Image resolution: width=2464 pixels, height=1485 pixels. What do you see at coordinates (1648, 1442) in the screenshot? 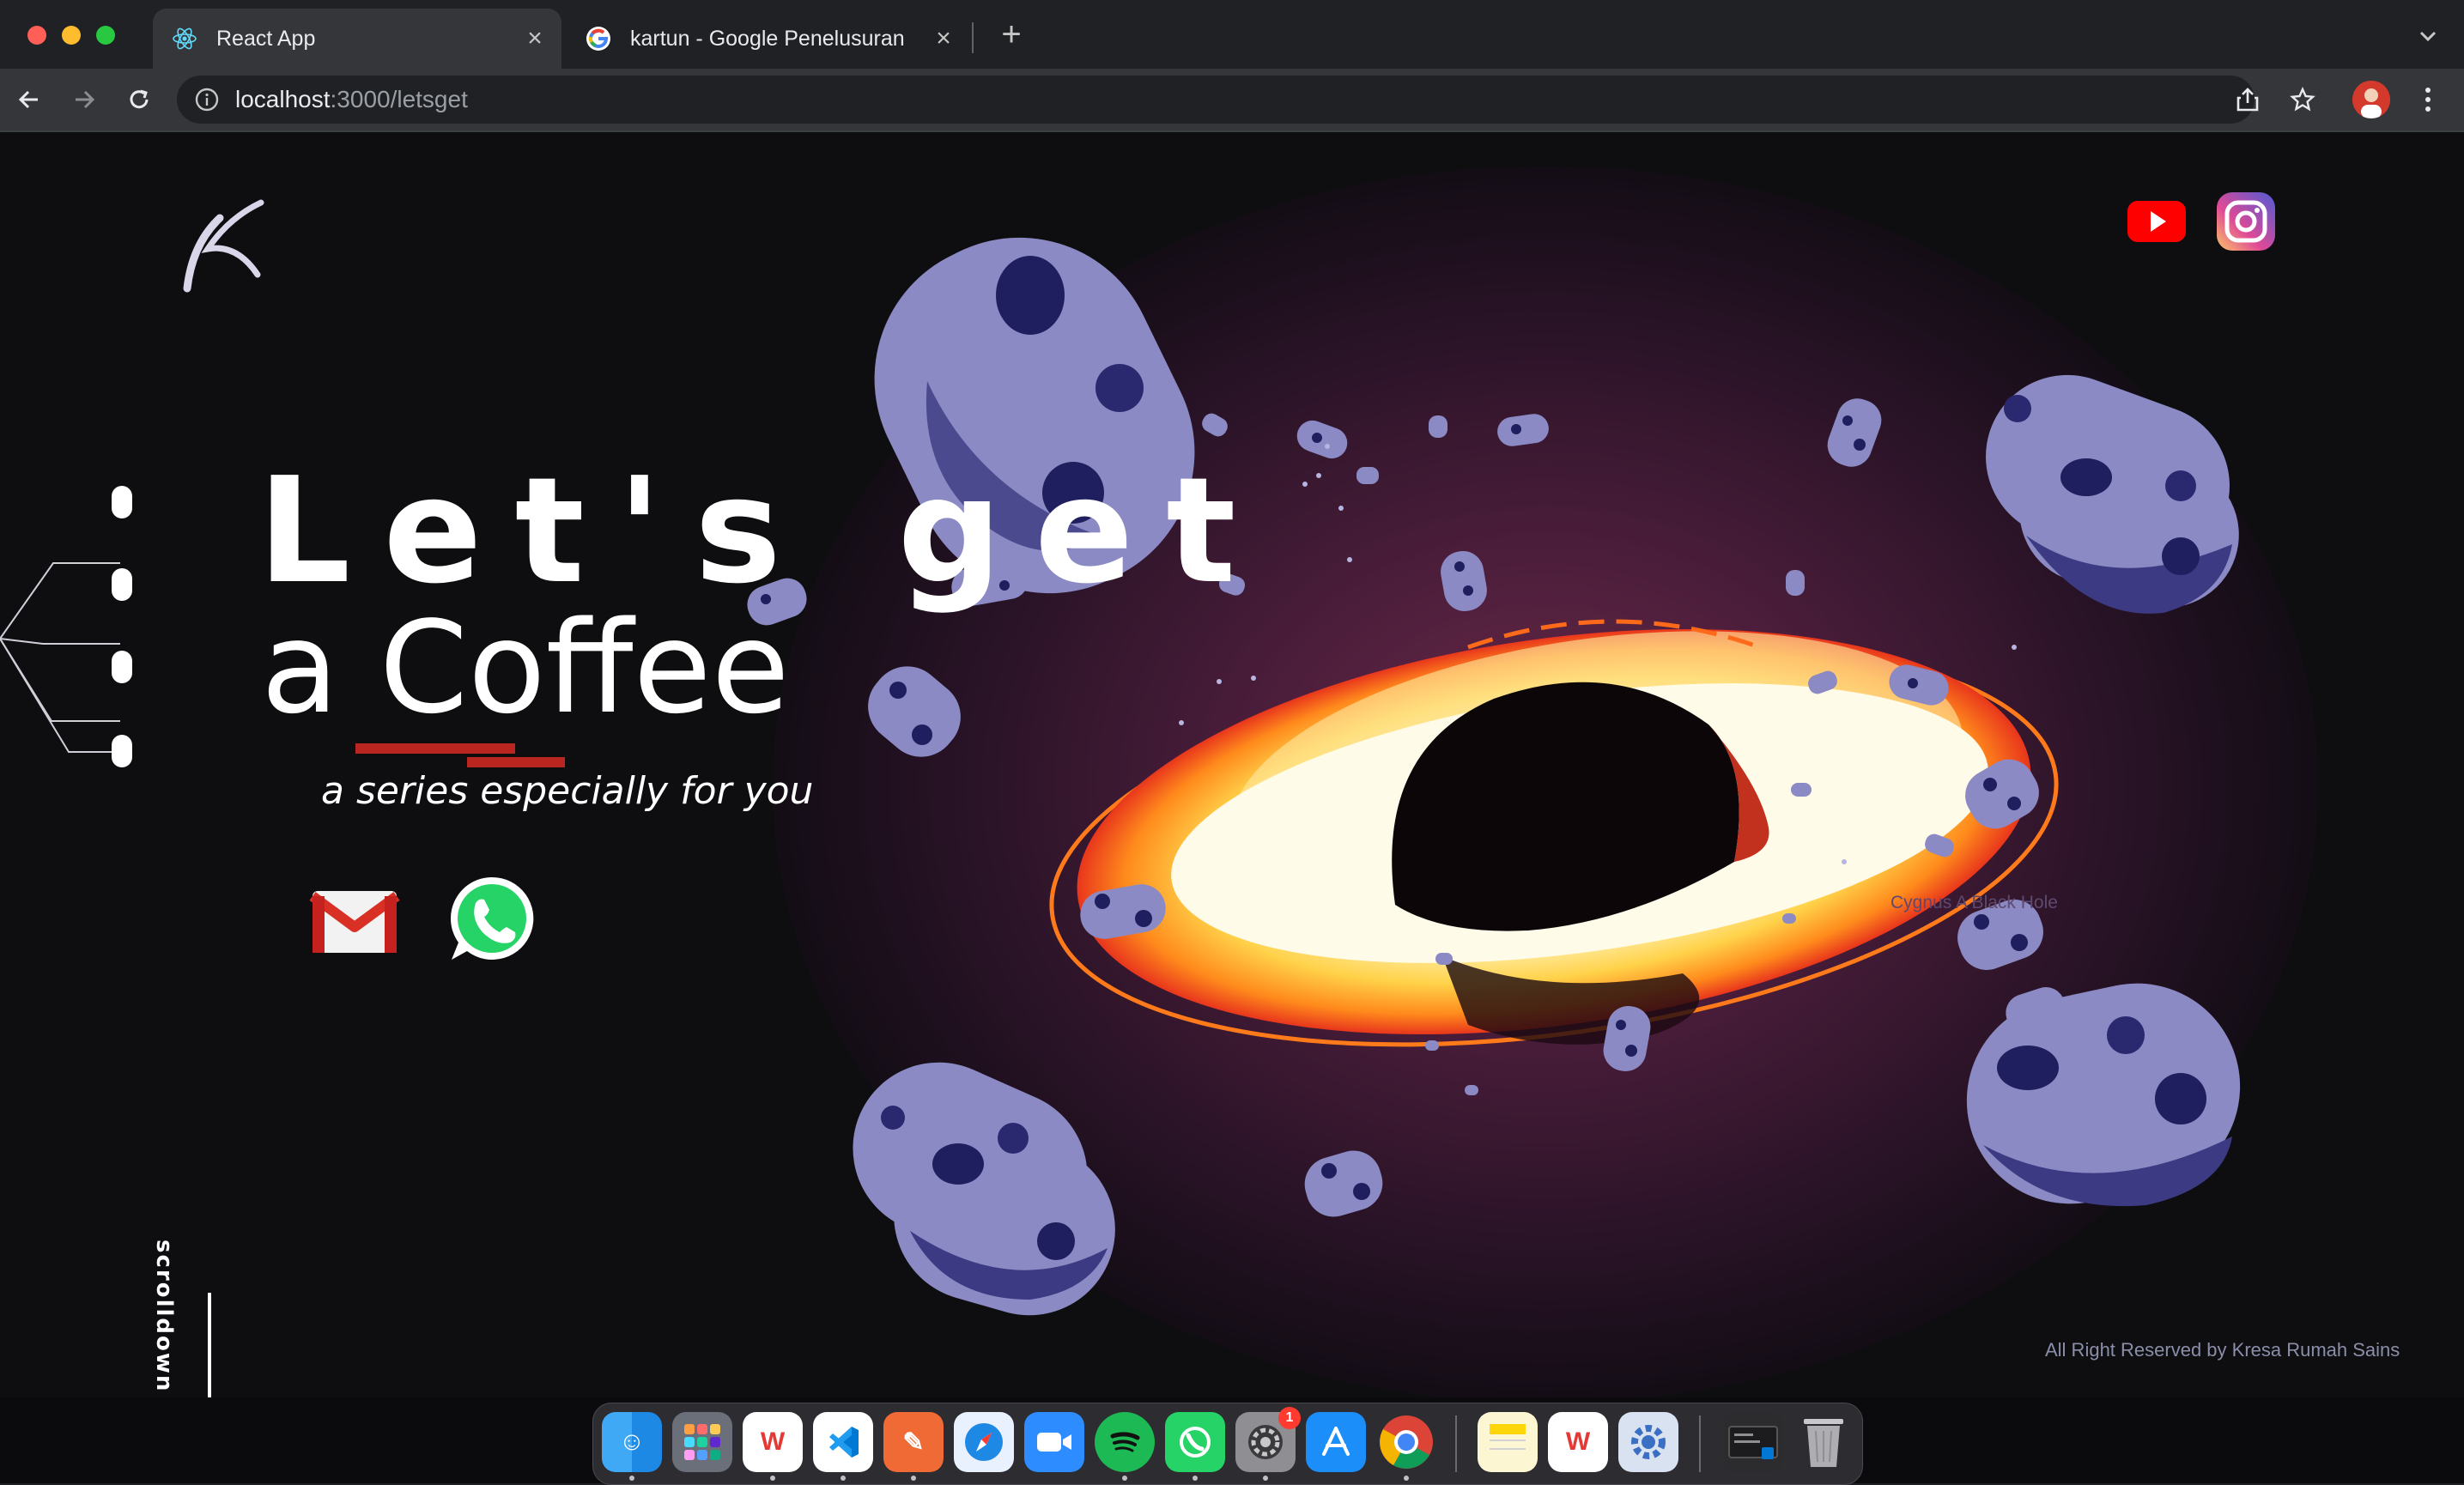
I see `settings-icon` at bounding box center [1648, 1442].